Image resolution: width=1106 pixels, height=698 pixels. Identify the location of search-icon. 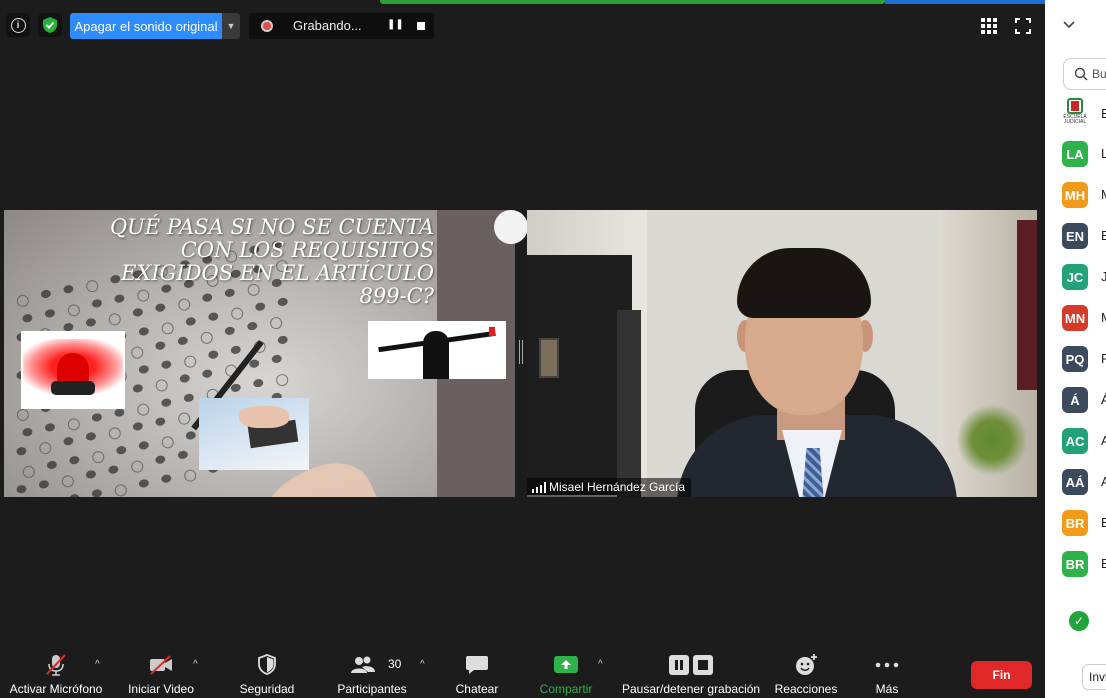
(1081, 74).